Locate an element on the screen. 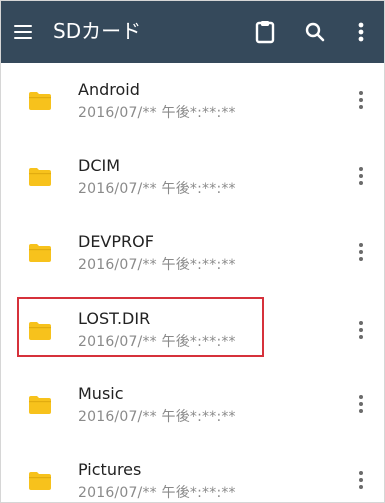  list-item: Pictures 2016/07/** 午後*:**:** is located at coordinates (192, 472).